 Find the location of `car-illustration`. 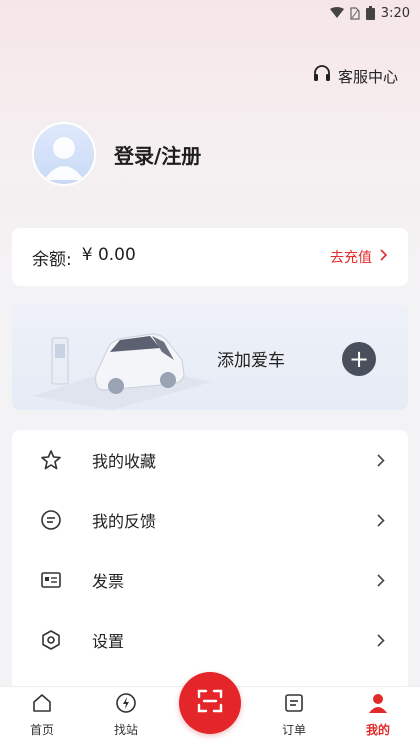

car-illustration is located at coordinates (122, 371).